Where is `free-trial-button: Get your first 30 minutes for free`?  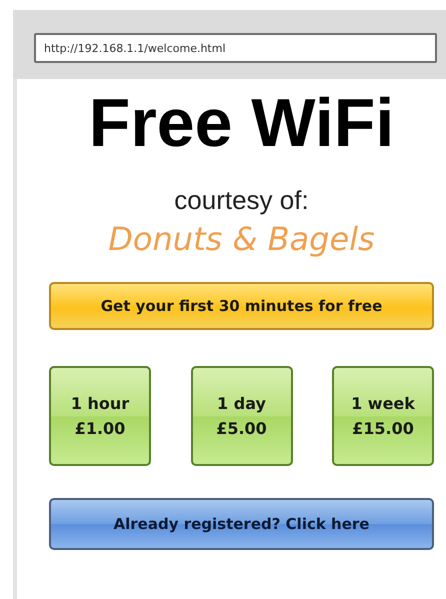 free-trial-button: Get your first 30 minutes for free is located at coordinates (241, 306).